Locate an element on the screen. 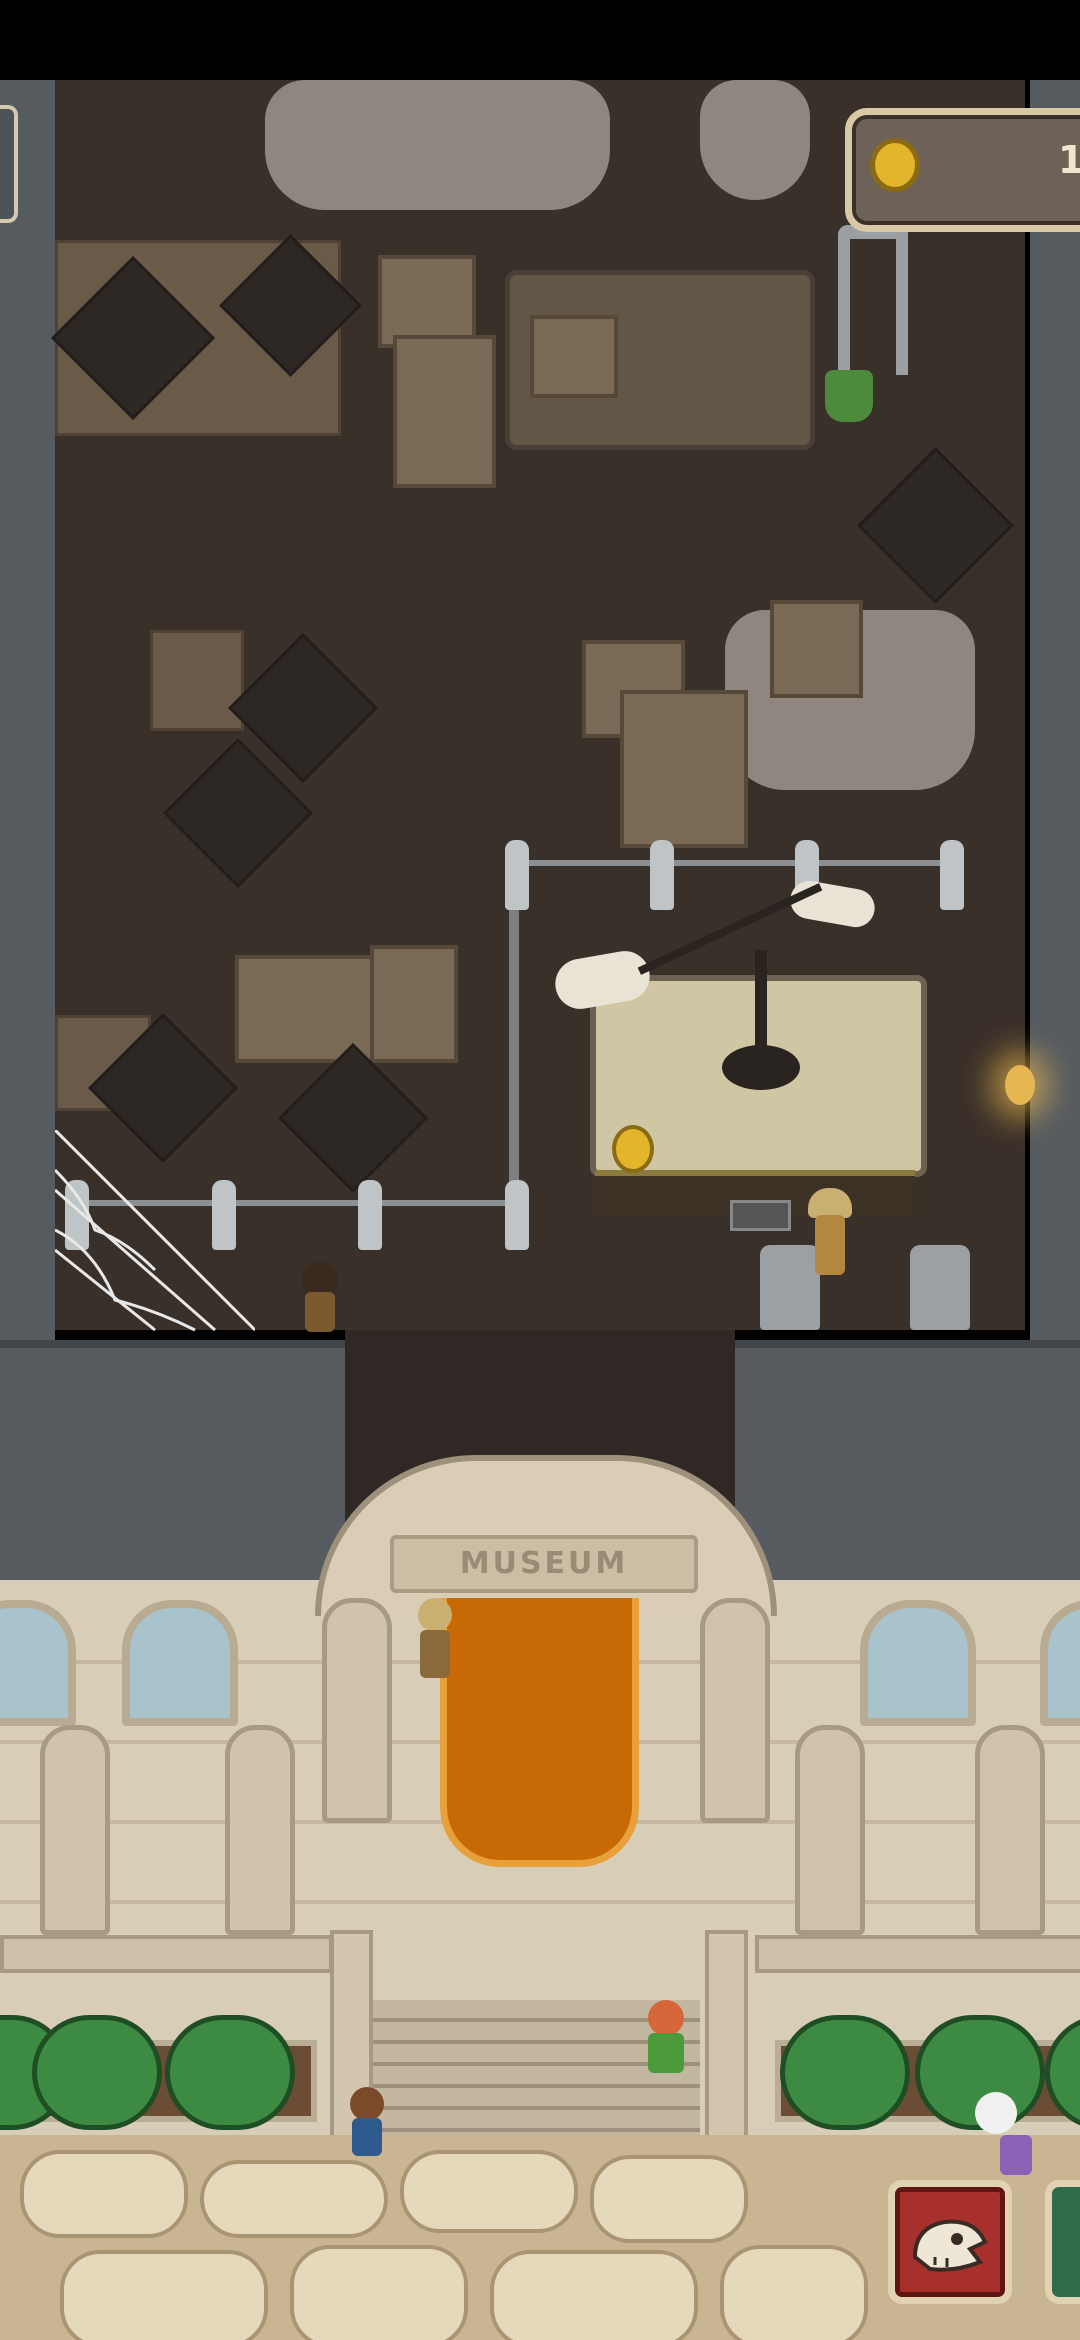 This screenshot has width=1080, height=2340. museum-sign: MUSEUM is located at coordinates (544, 1564).